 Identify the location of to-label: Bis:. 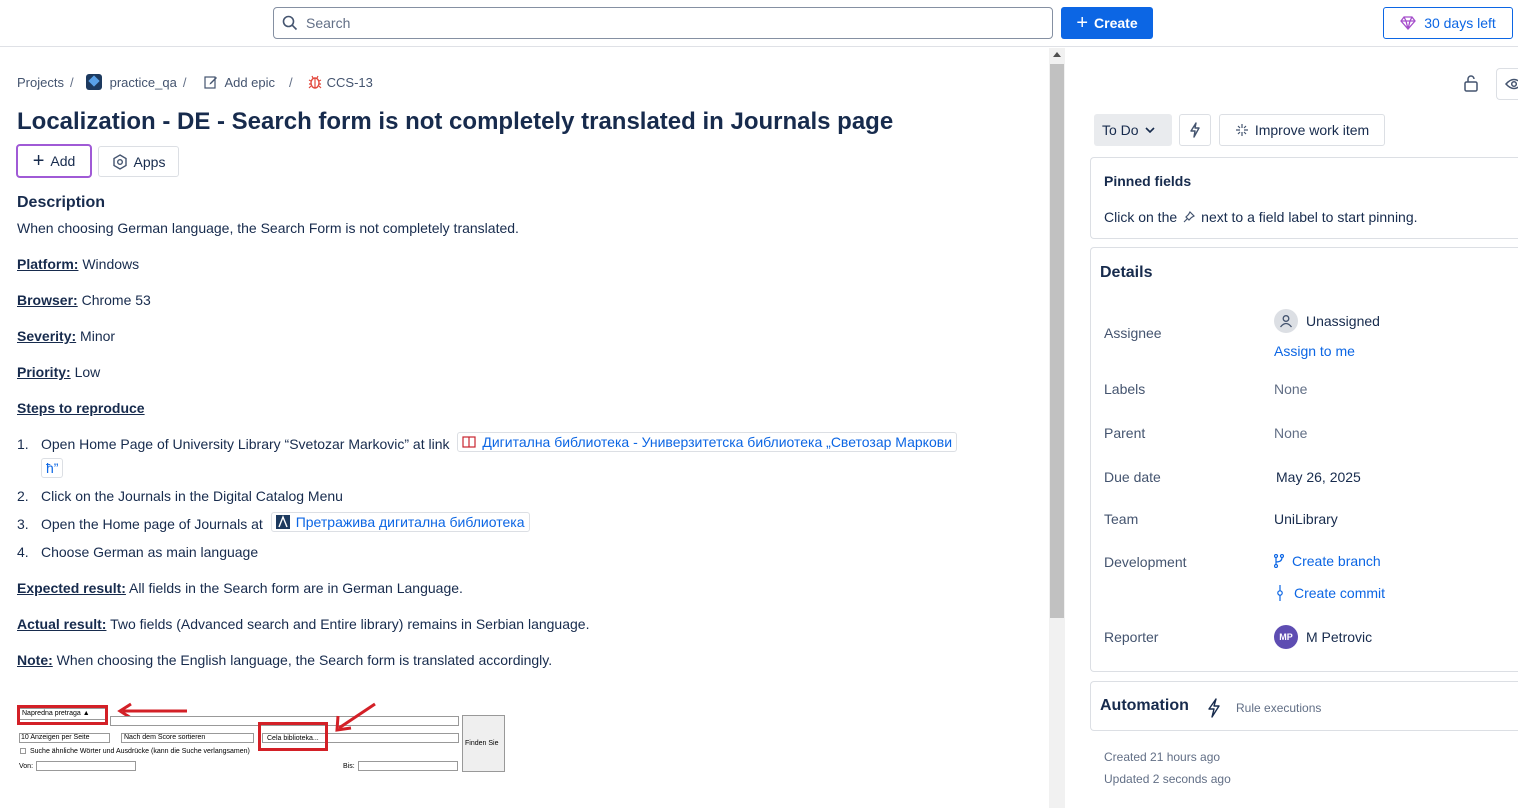
(349, 766).